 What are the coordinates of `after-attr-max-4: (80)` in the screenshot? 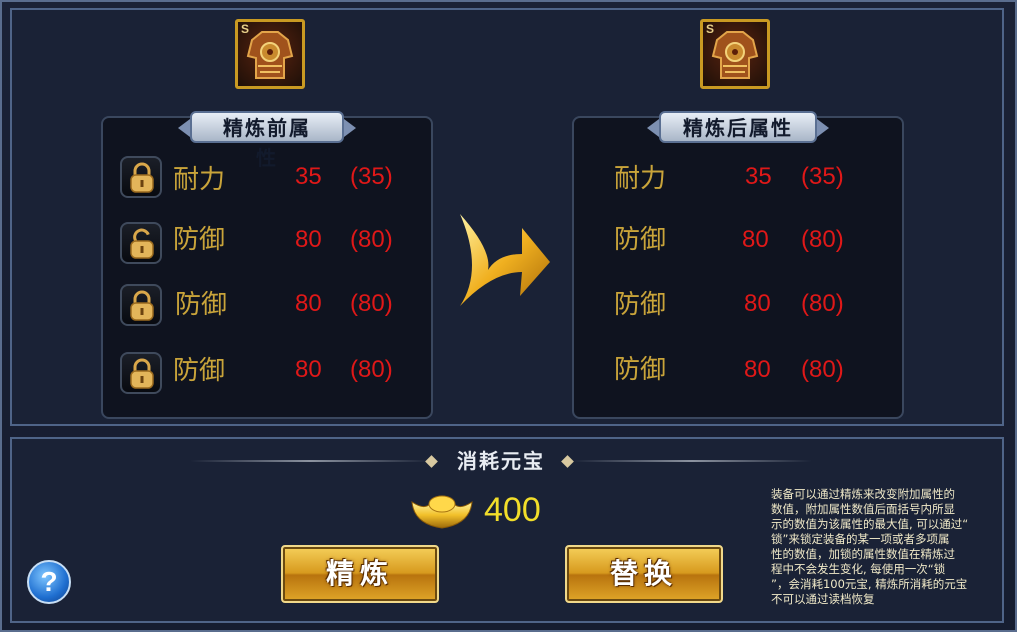 It's located at (822, 369).